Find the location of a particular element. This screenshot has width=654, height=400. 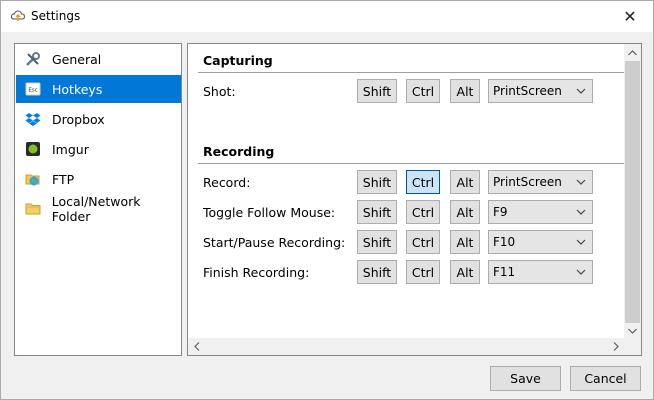

sidebar-item-dropbox: Dropbox is located at coordinates (98, 119).